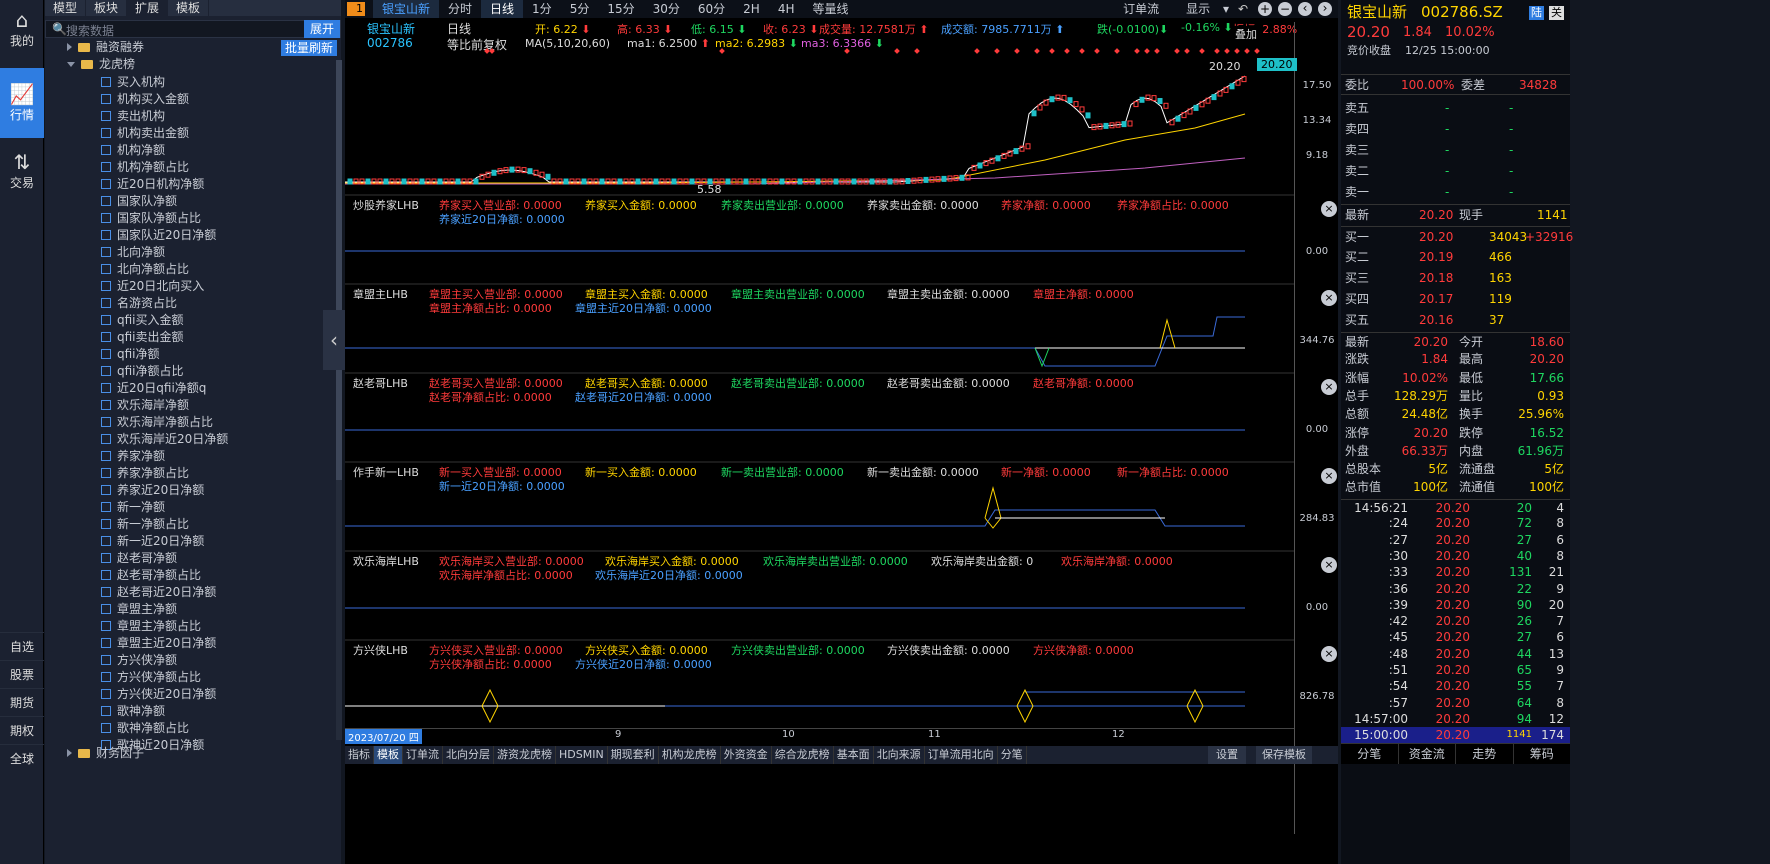 The width and height of the screenshot is (1770, 864). Describe the element at coordinates (158, 592) in the screenshot. I see `tree-item: 赵老哥近20日净额` at that location.